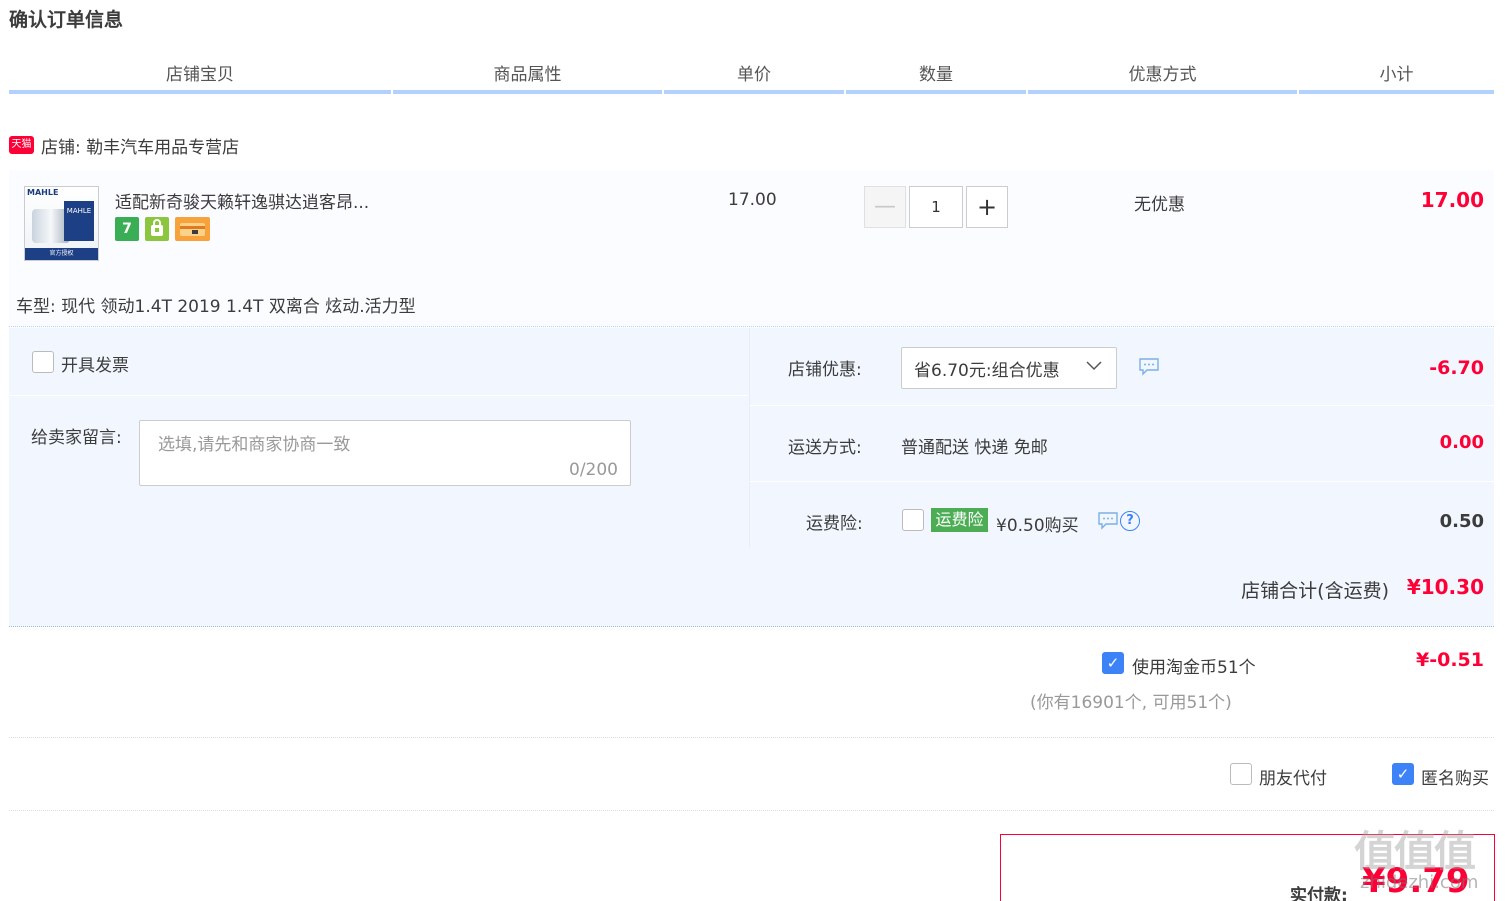 The width and height of the screenshot is (1505, 901). What do you see at coordinates (192, 229) in the screenshot?
I see `credit-card-icon` at bounding box center [192, 229].